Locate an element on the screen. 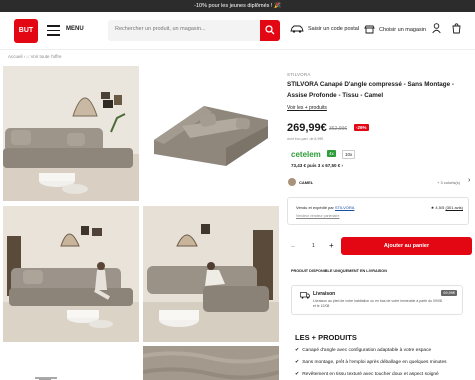  partner-seller-link: Vendeur vendeur partenaire is located at coordinates (317, 216).